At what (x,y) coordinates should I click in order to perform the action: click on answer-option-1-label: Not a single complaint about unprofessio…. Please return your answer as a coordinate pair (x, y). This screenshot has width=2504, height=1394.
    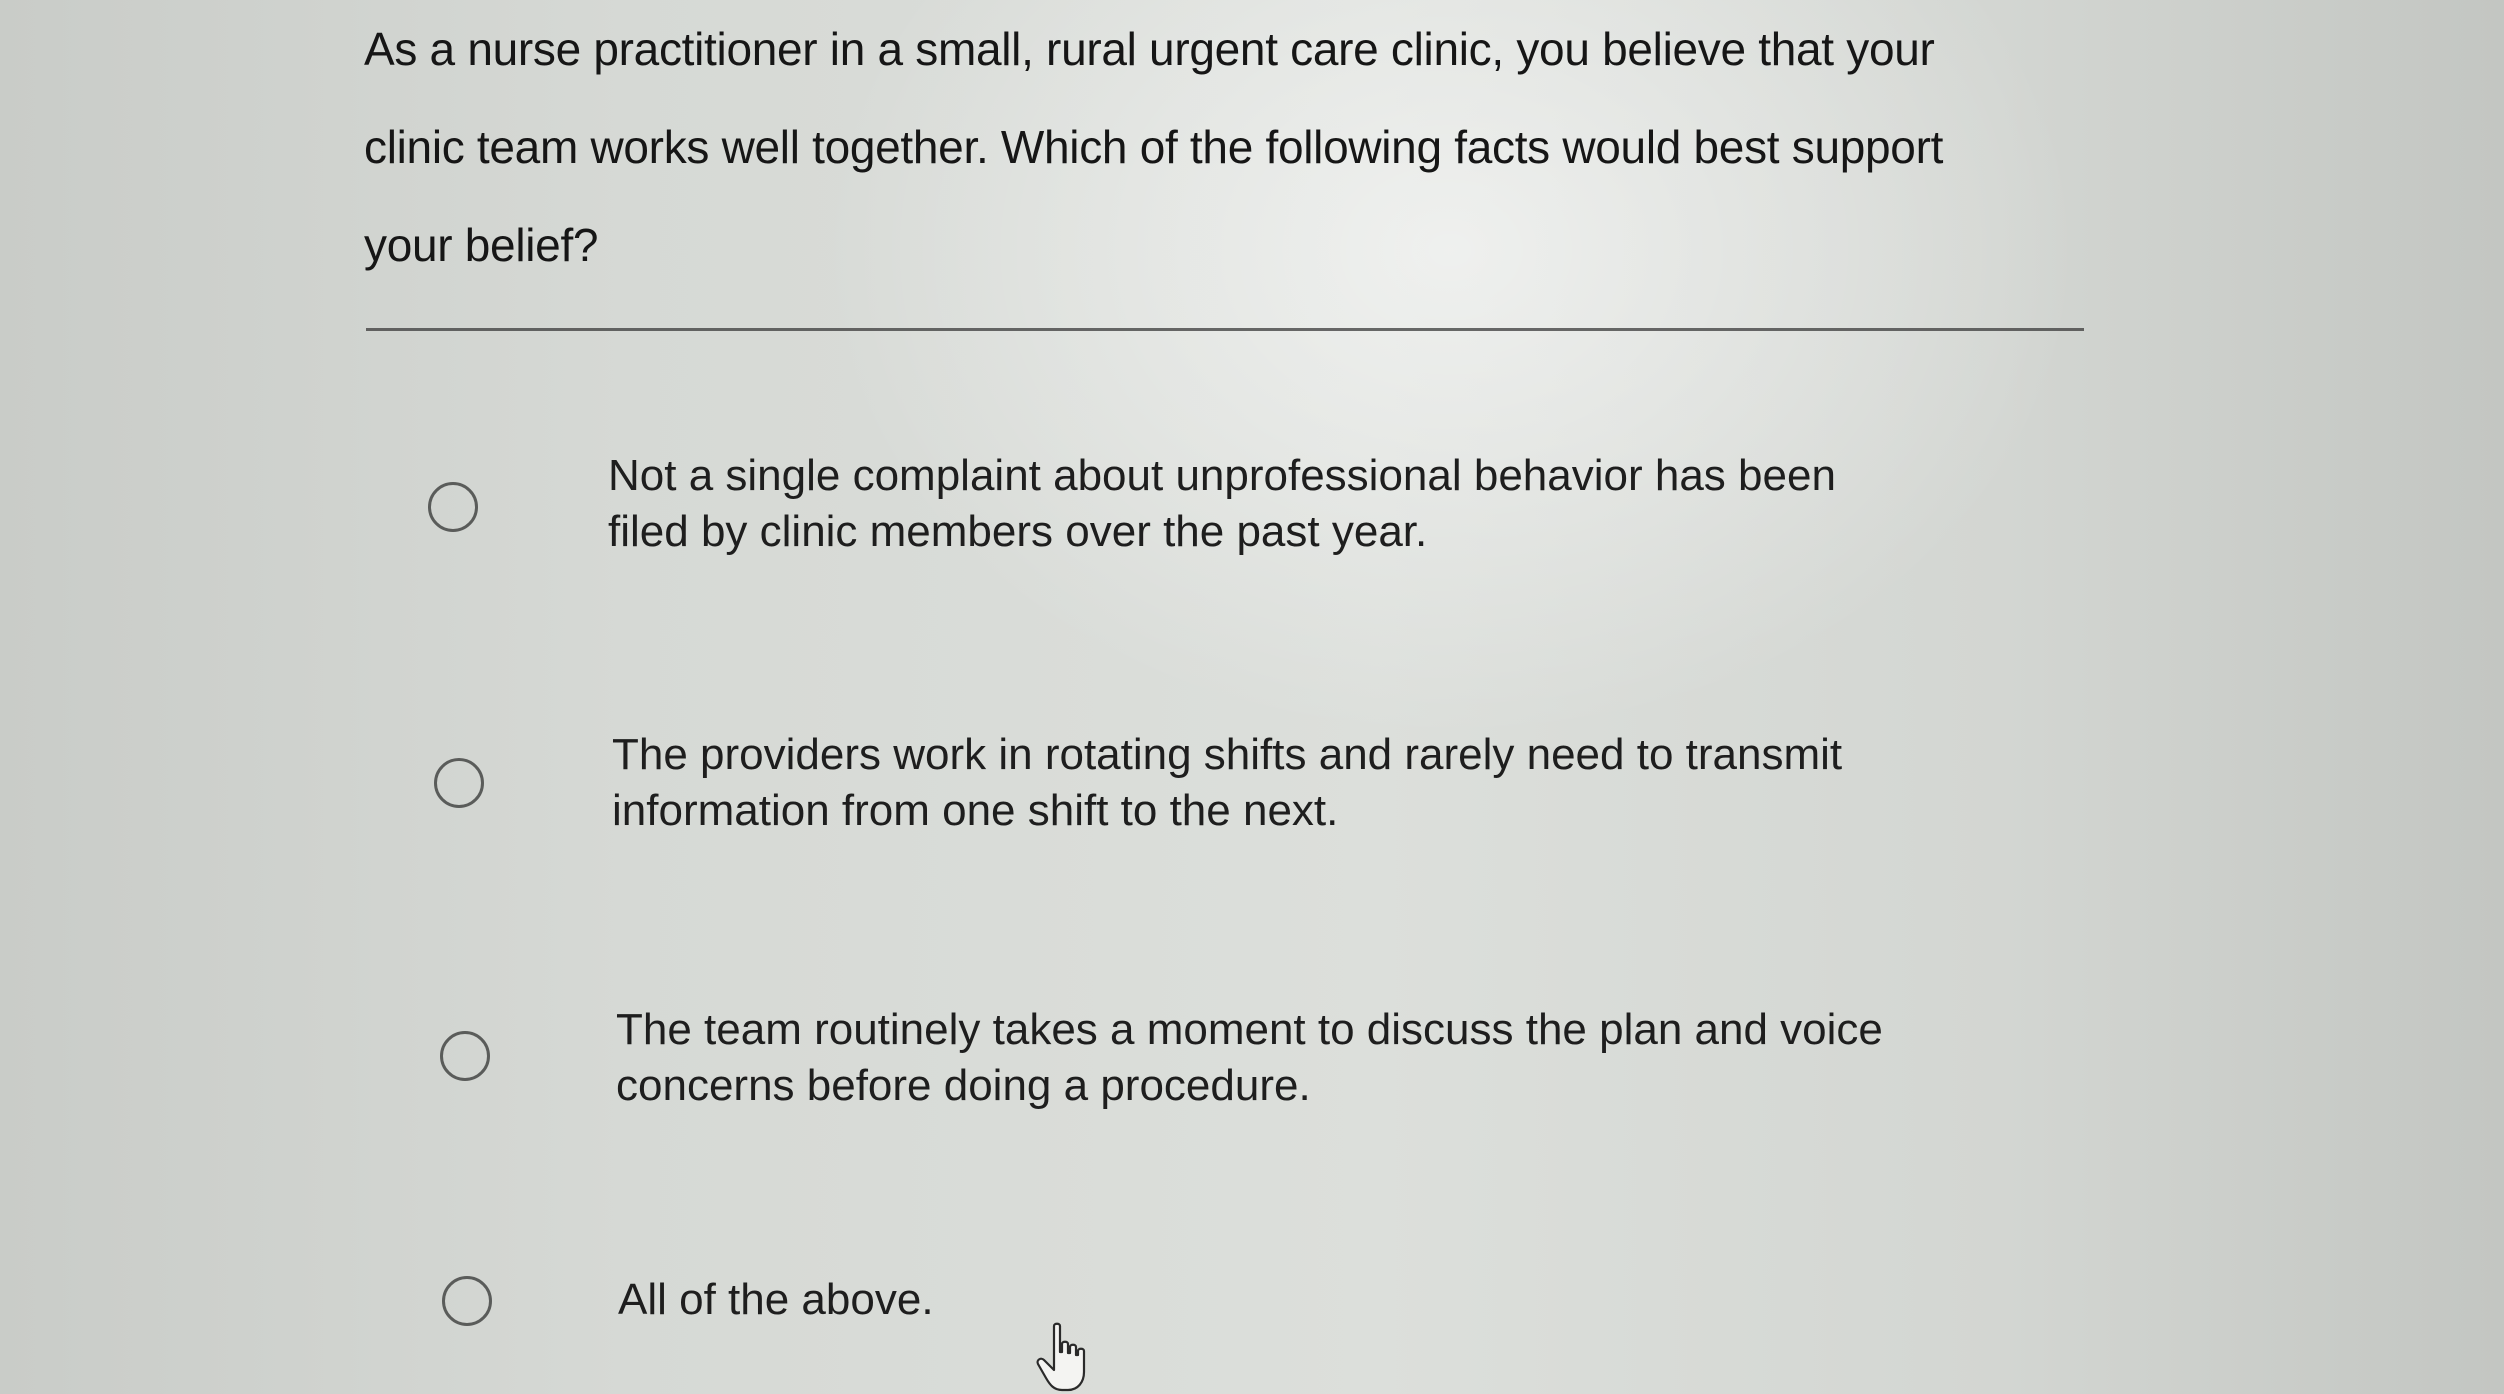
    Looking at the image, I should click on (1318, 504).